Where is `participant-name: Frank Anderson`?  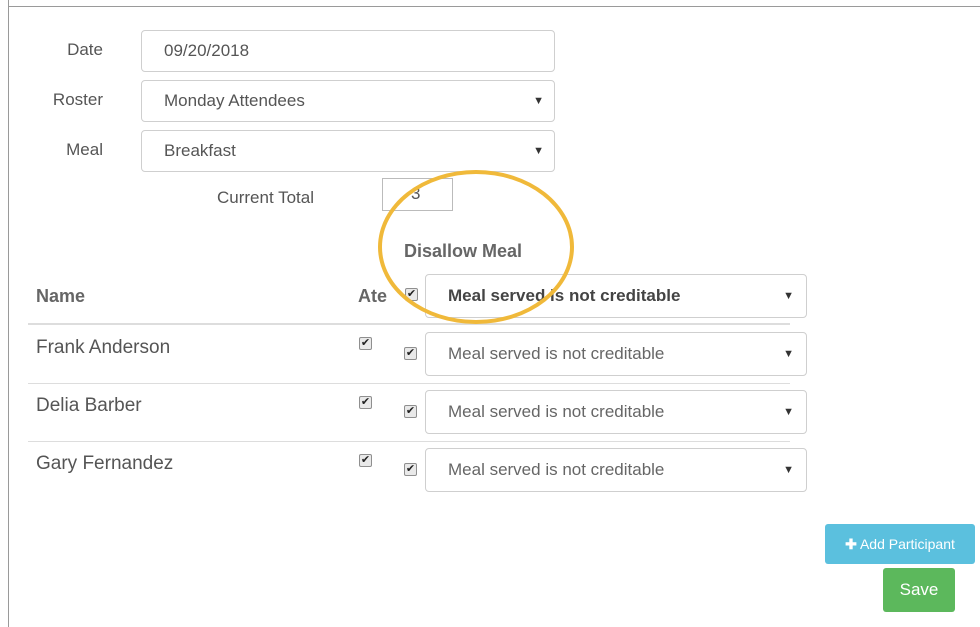 participant-name: Frank Anderson is located at coordinates (103, 347).